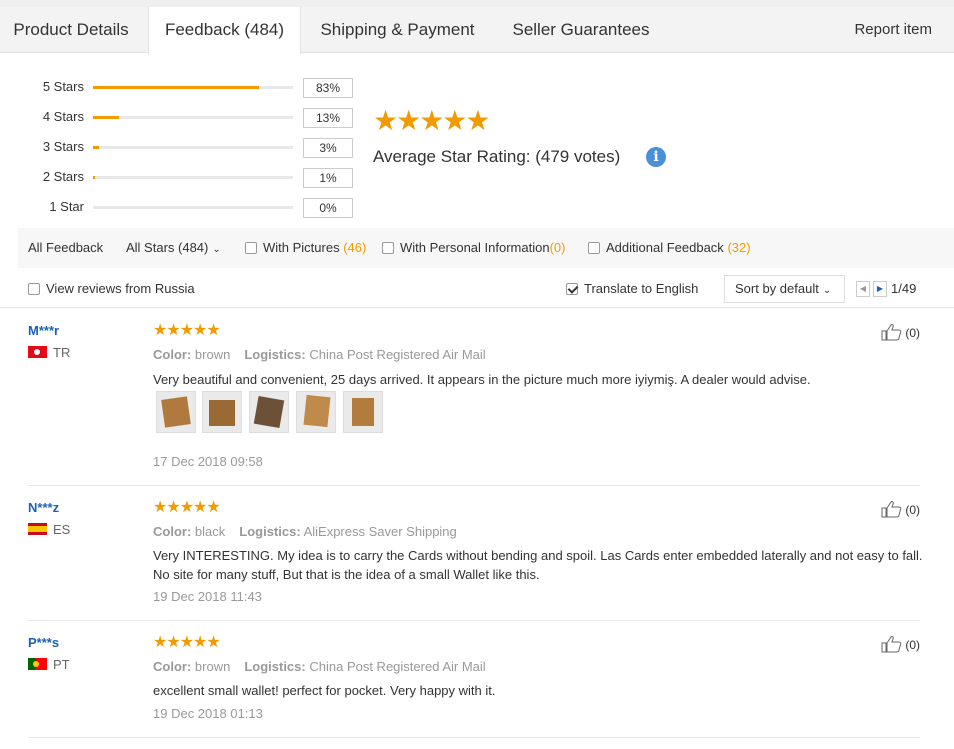  Describe the element at coordinates (224, 30) in the screenshot. I see `tab-feedback: Feedback (484)` at that location.